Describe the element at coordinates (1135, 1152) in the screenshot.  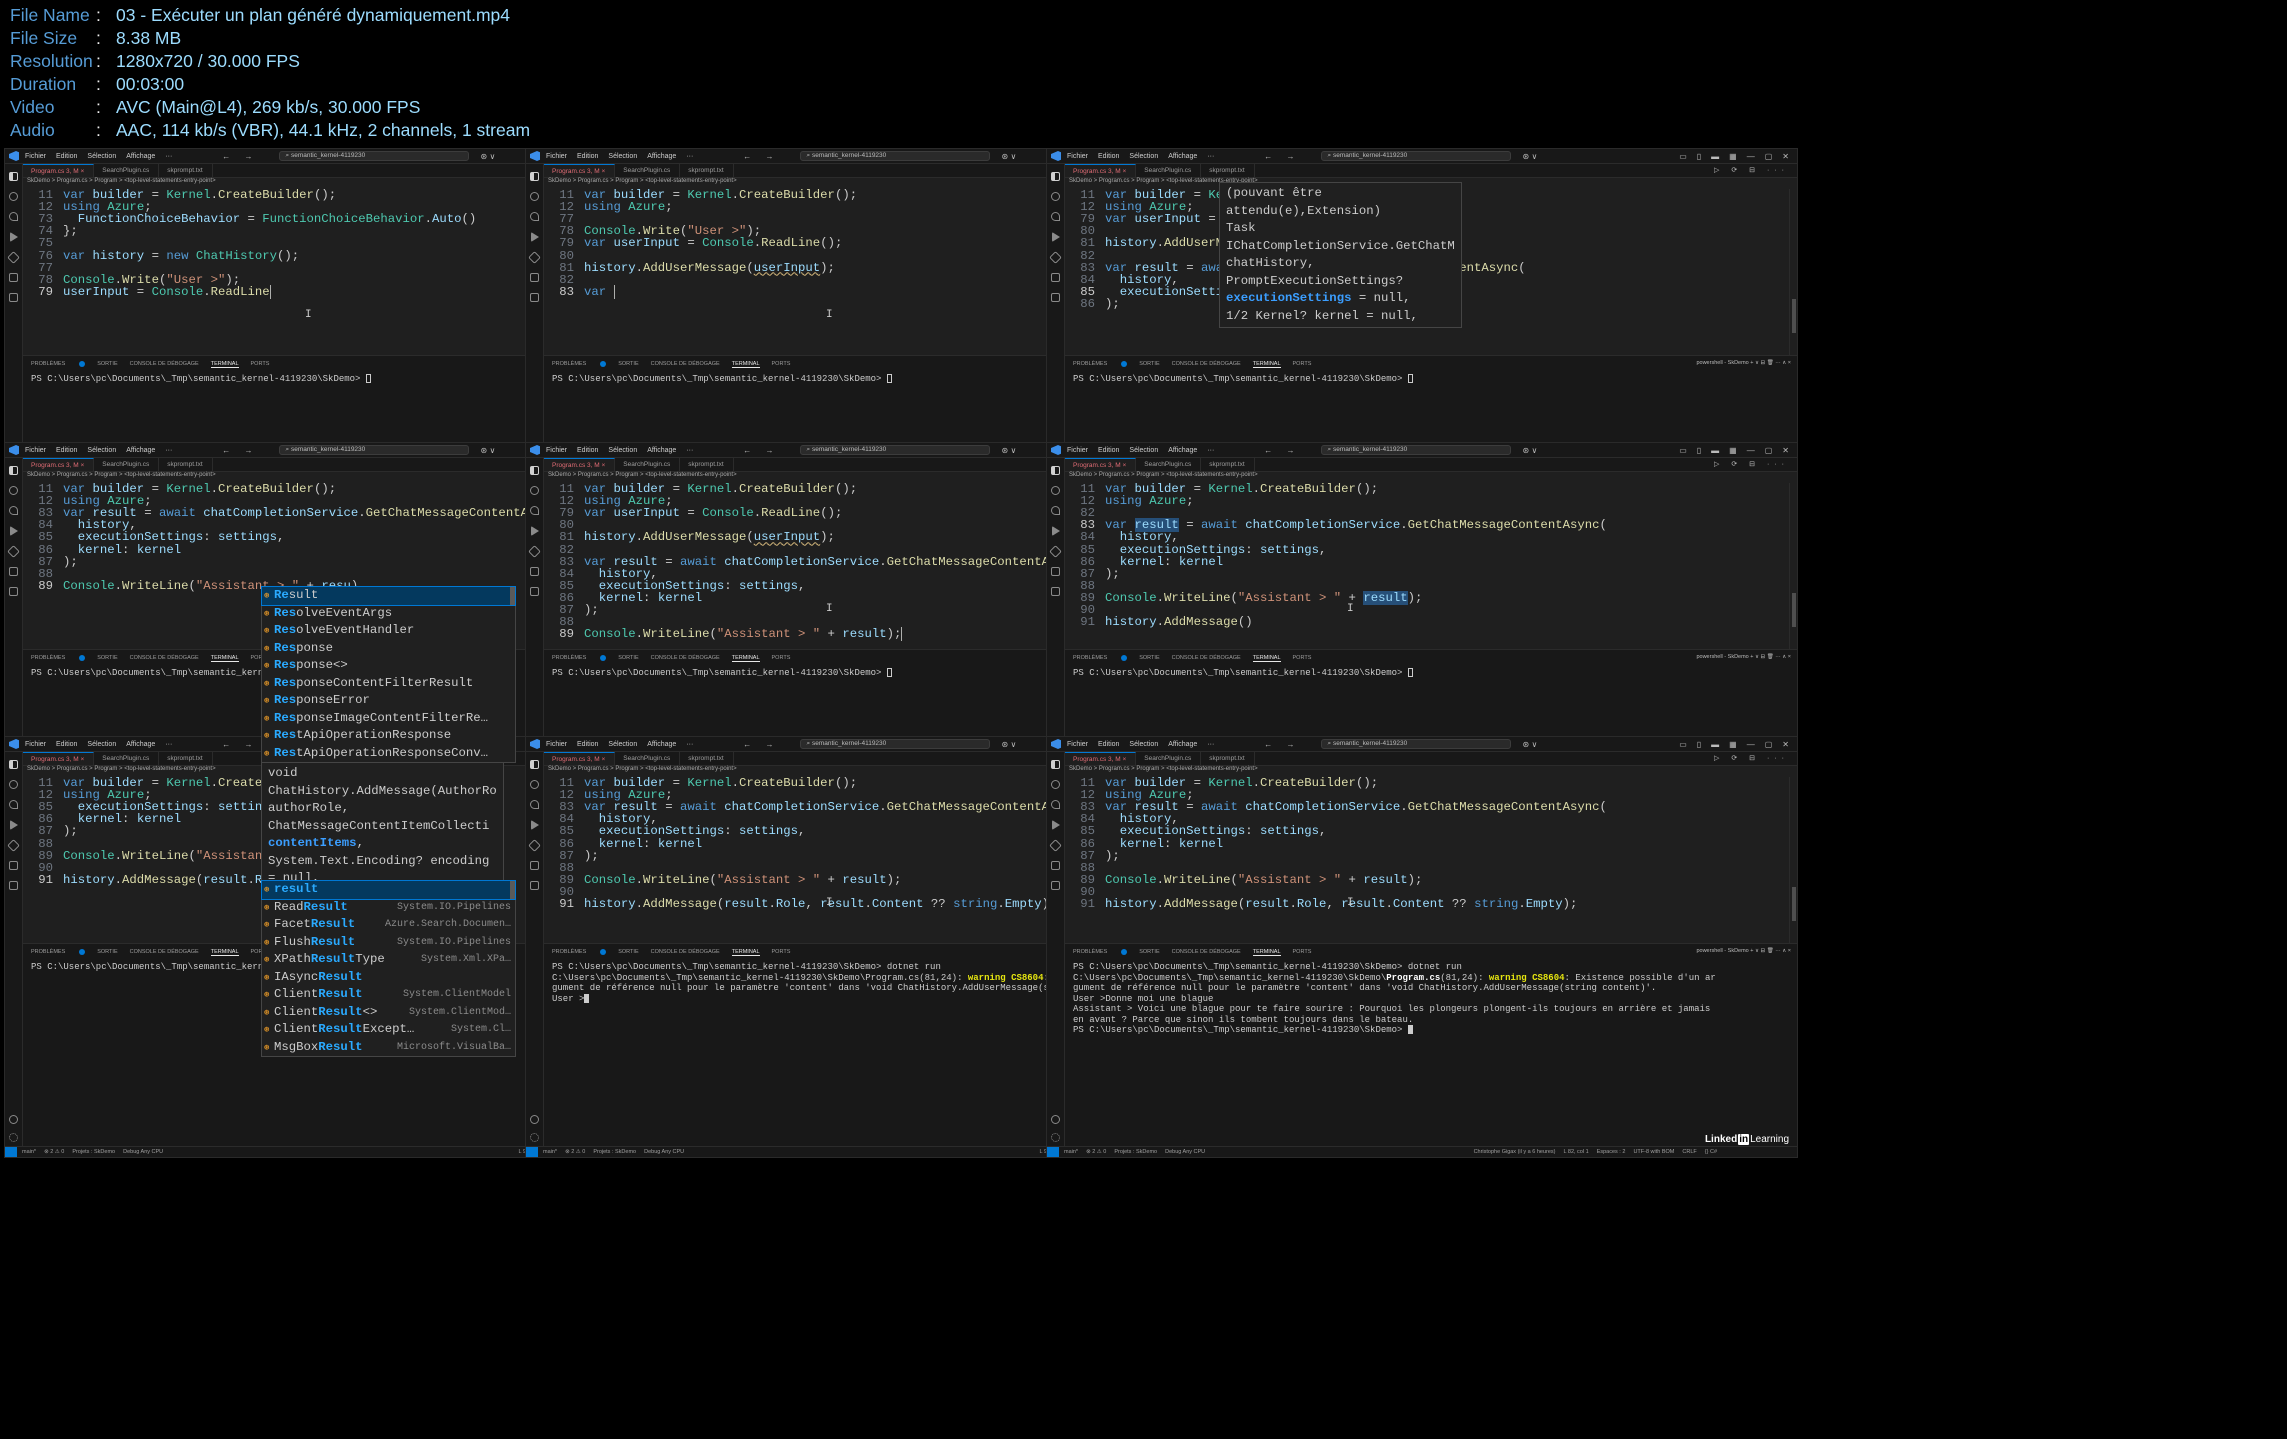
I see `status-item: Projets : SkDemo` at that location.